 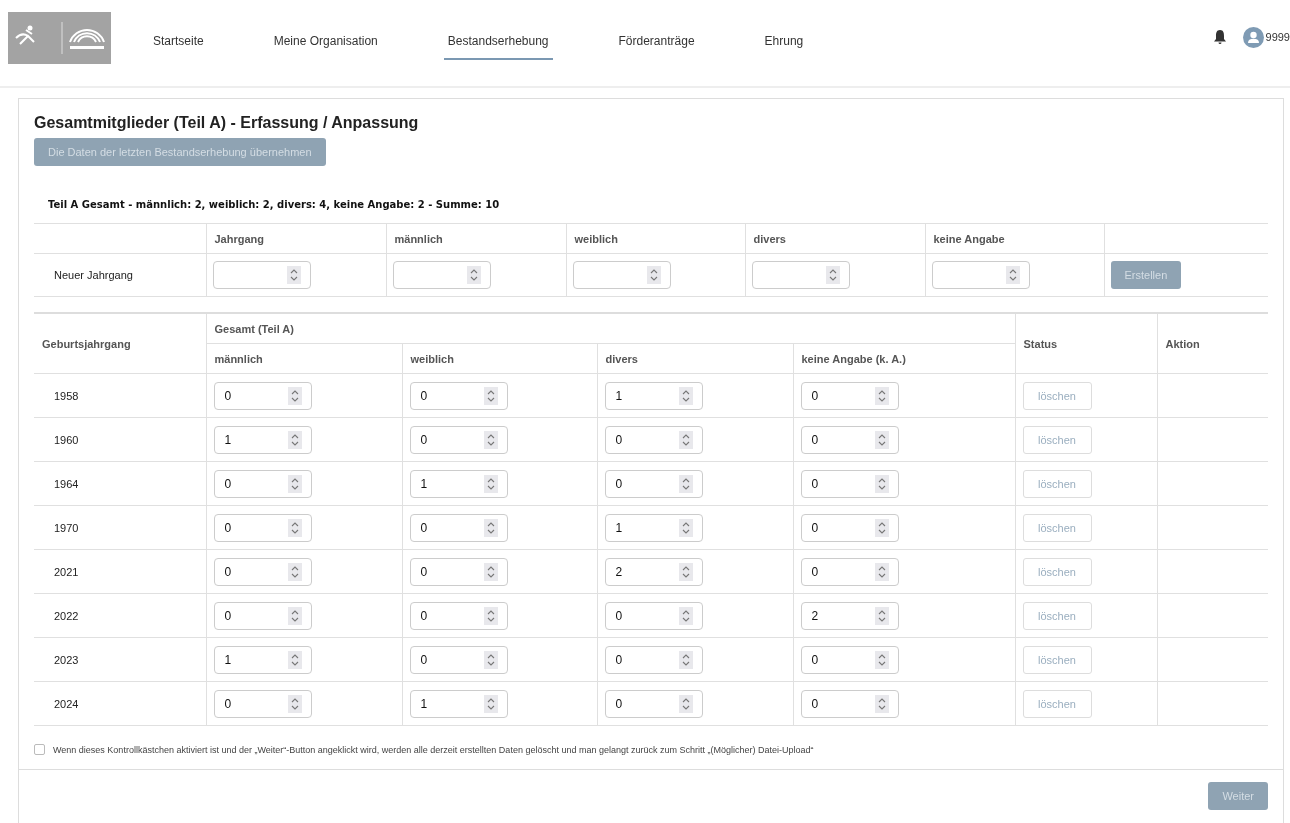 What do you see at coordinates (611, 328) in the screenshot?
I see `group-header: Gesamt (Teil A)` at bounding box center [611, 328].